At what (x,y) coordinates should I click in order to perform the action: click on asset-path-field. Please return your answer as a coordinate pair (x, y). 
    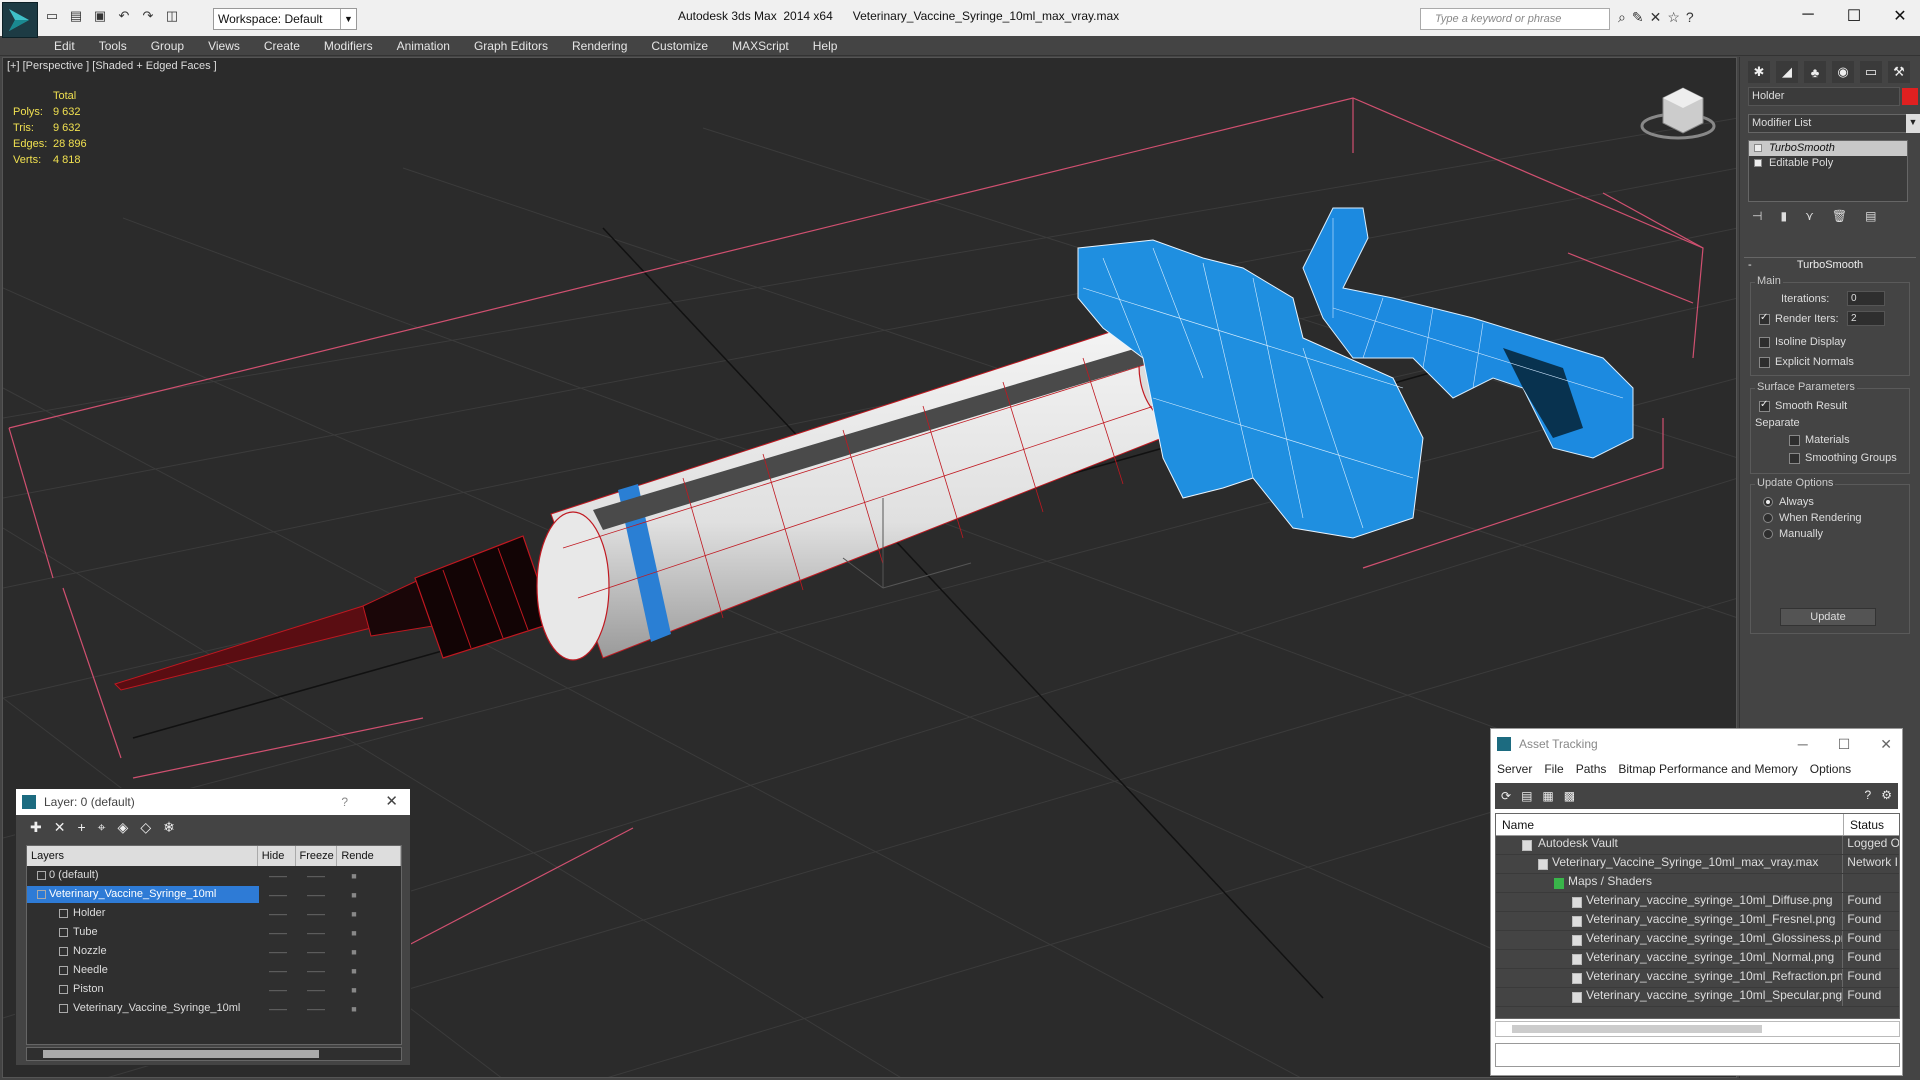
    Looking at the image, I should click on (1697, 1055).